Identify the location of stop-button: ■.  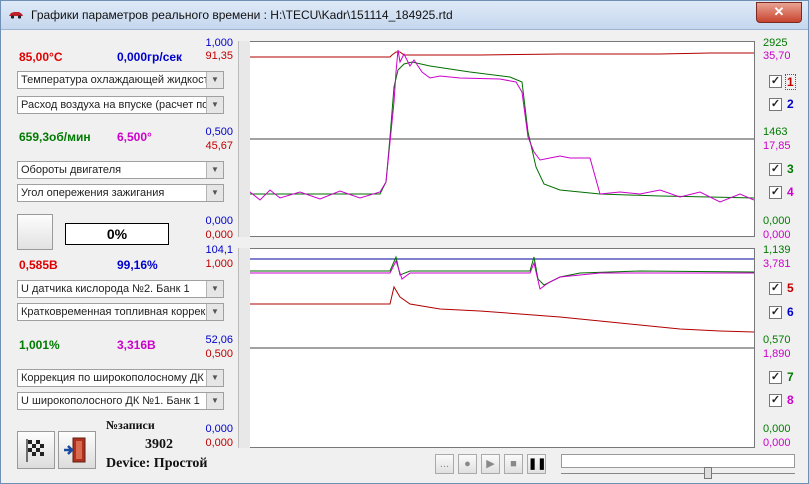
(513, 464).